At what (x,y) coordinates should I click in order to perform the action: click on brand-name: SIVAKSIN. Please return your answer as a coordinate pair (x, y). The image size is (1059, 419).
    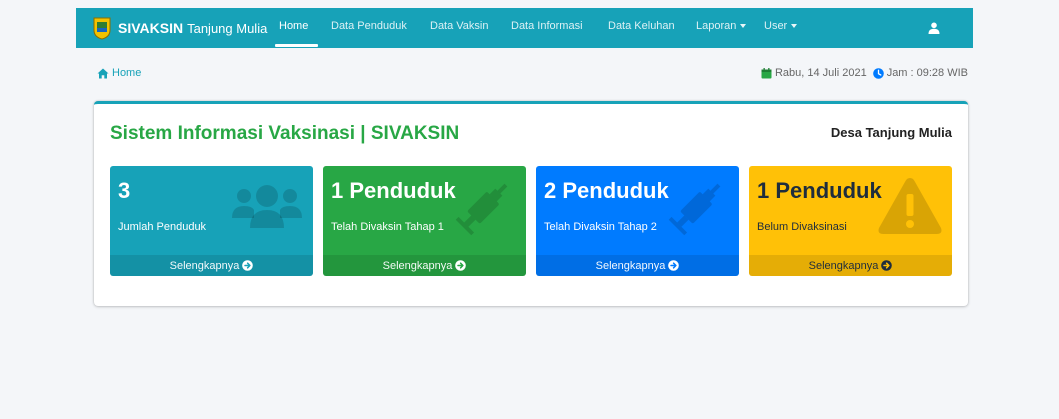
    Looking at the image, I should click on (151, 28).